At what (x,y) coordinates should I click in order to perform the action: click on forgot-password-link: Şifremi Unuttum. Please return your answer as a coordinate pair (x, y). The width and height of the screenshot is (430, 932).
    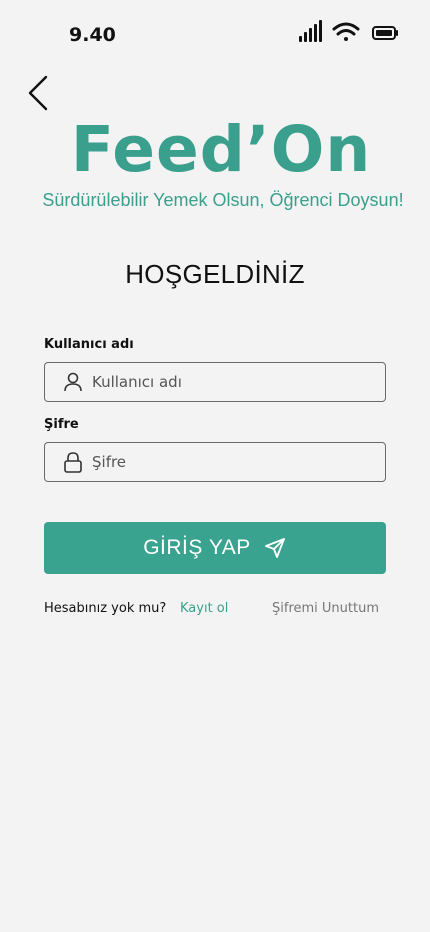
    Looking at the image, I should click on (325, 609).